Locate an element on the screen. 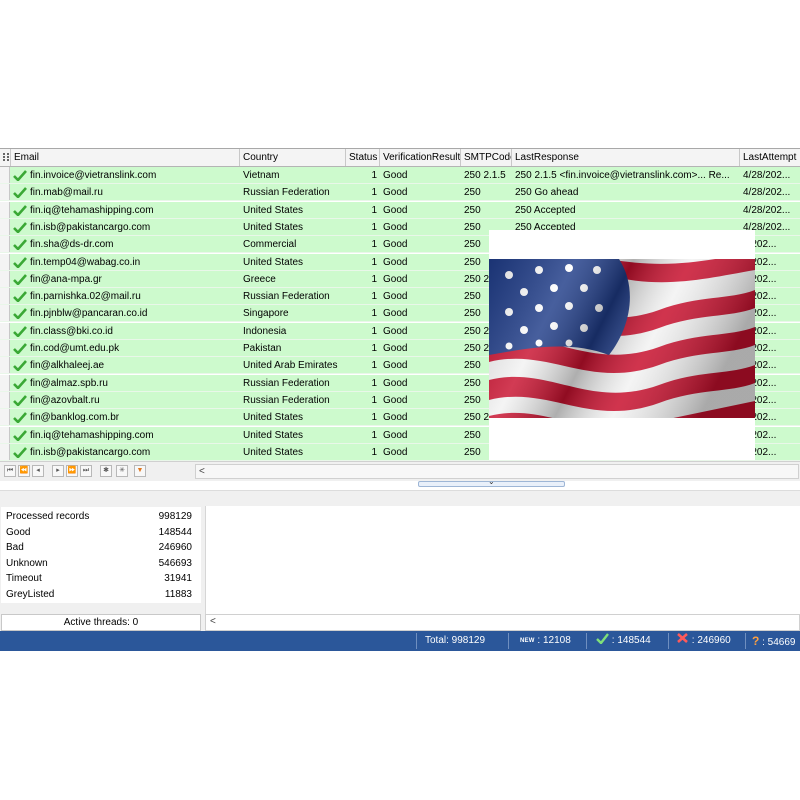 Image resolution: width=800 pixels, height=800 pixels. cell-email: fin.parnishka.02@mail.ru is located at coordinates (120, 297).